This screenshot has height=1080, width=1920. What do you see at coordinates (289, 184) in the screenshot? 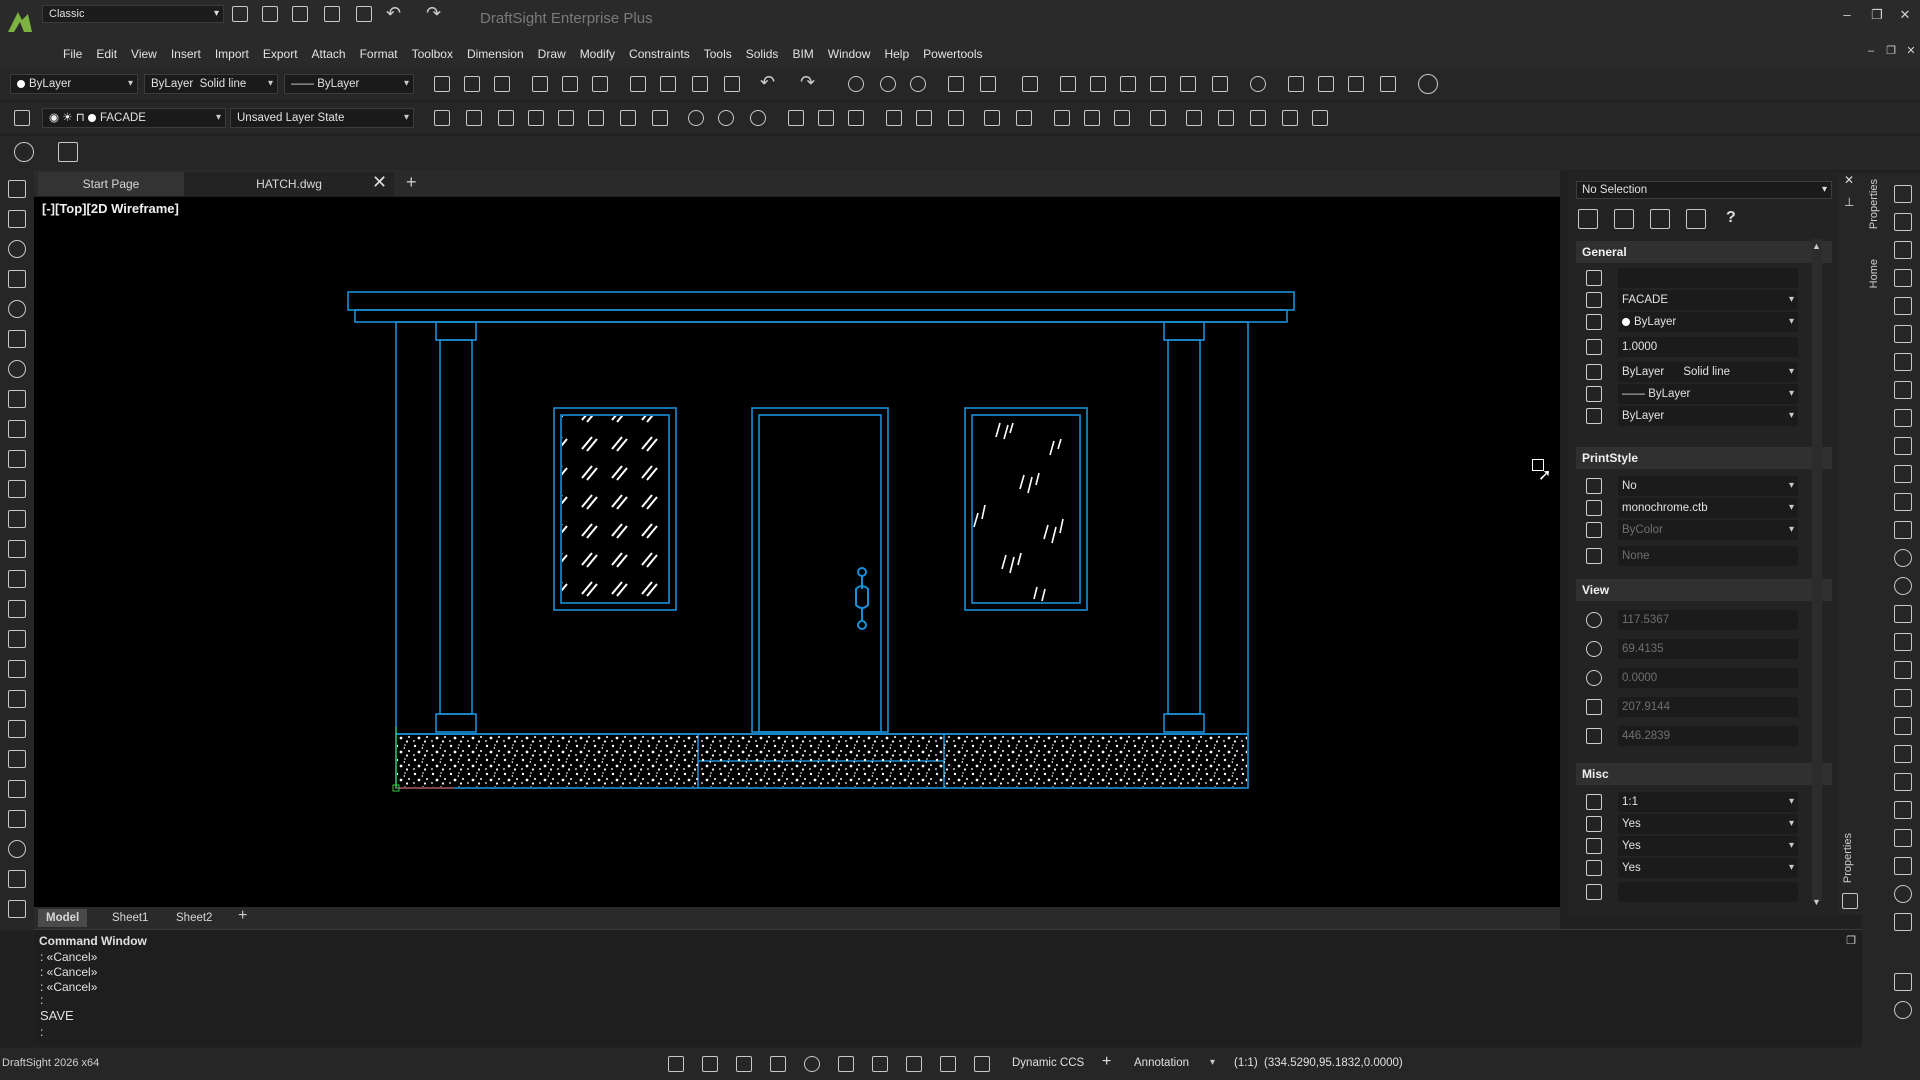
I see `tab-hatch-dwg: HATCH.dwg` at bounding box center [289, 184].